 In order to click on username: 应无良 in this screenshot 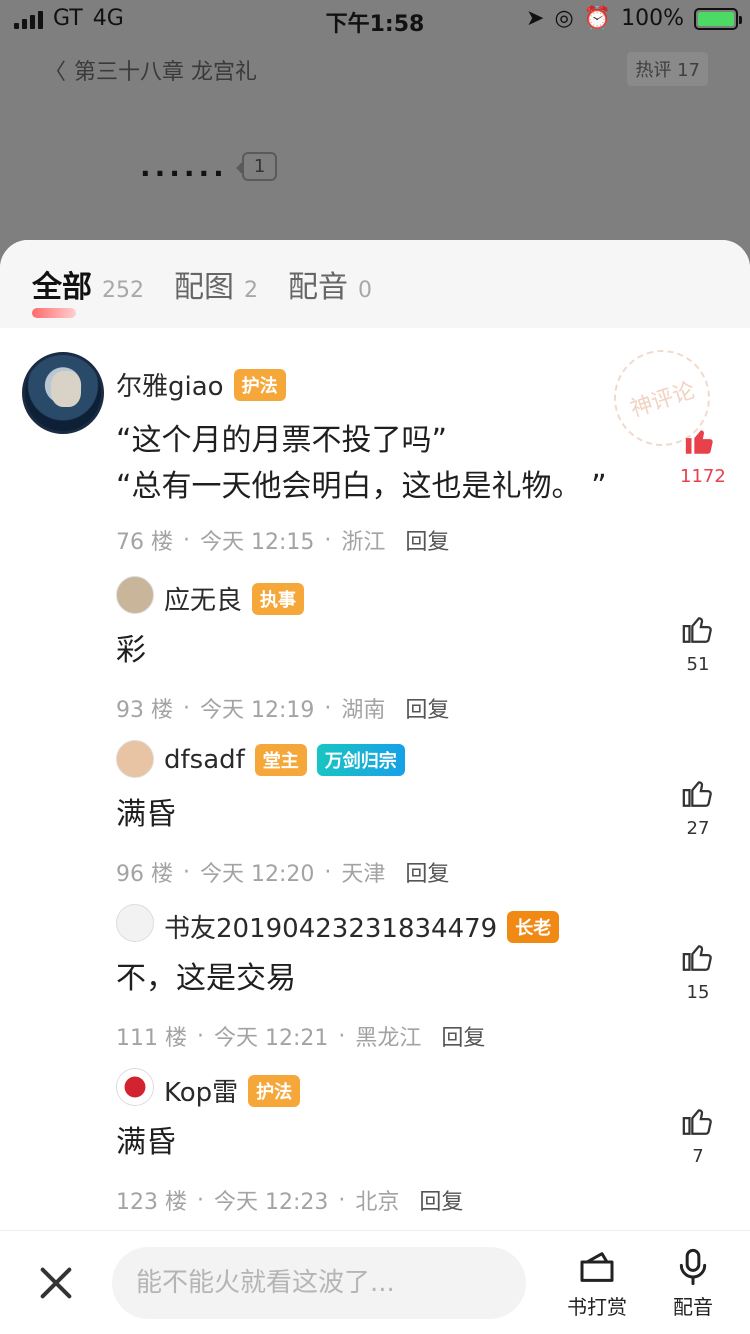, I will do `click(203, 598)`.